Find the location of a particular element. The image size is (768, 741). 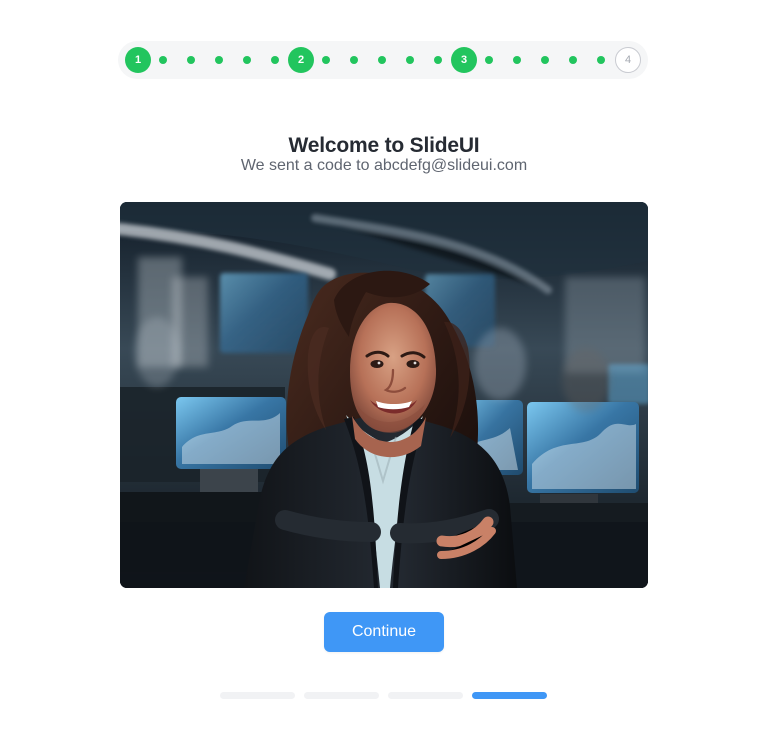

step-2-label: 2 is located at coordinates (301, 60).